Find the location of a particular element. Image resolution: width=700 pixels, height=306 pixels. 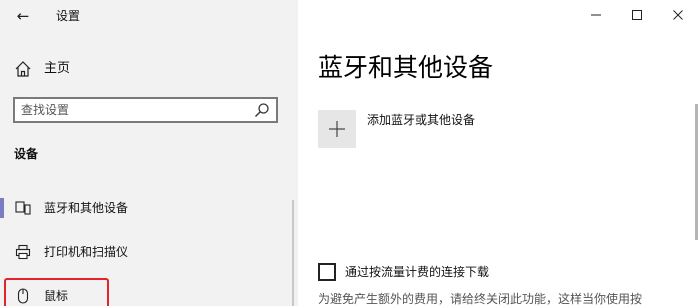

home-icon is located at coordinates (23, 69).